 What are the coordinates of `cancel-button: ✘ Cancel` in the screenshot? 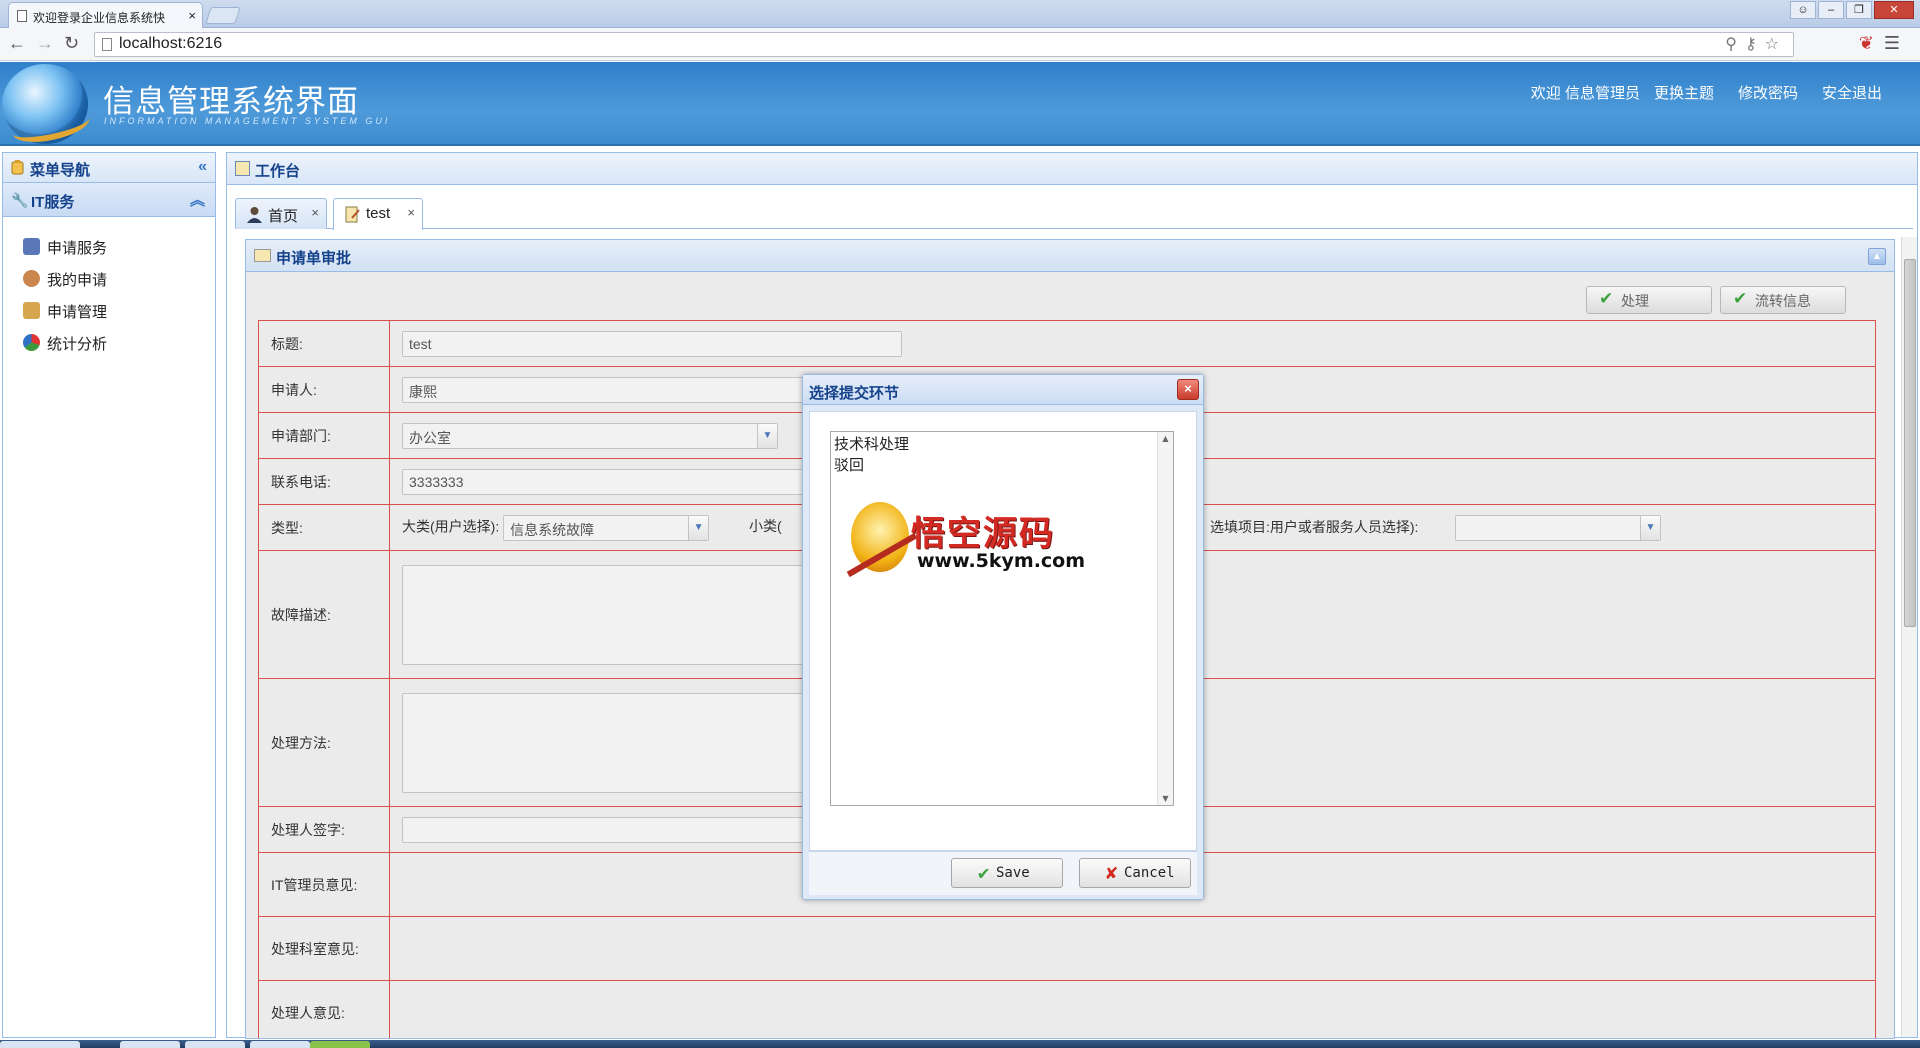 It's located at (1135, 873).